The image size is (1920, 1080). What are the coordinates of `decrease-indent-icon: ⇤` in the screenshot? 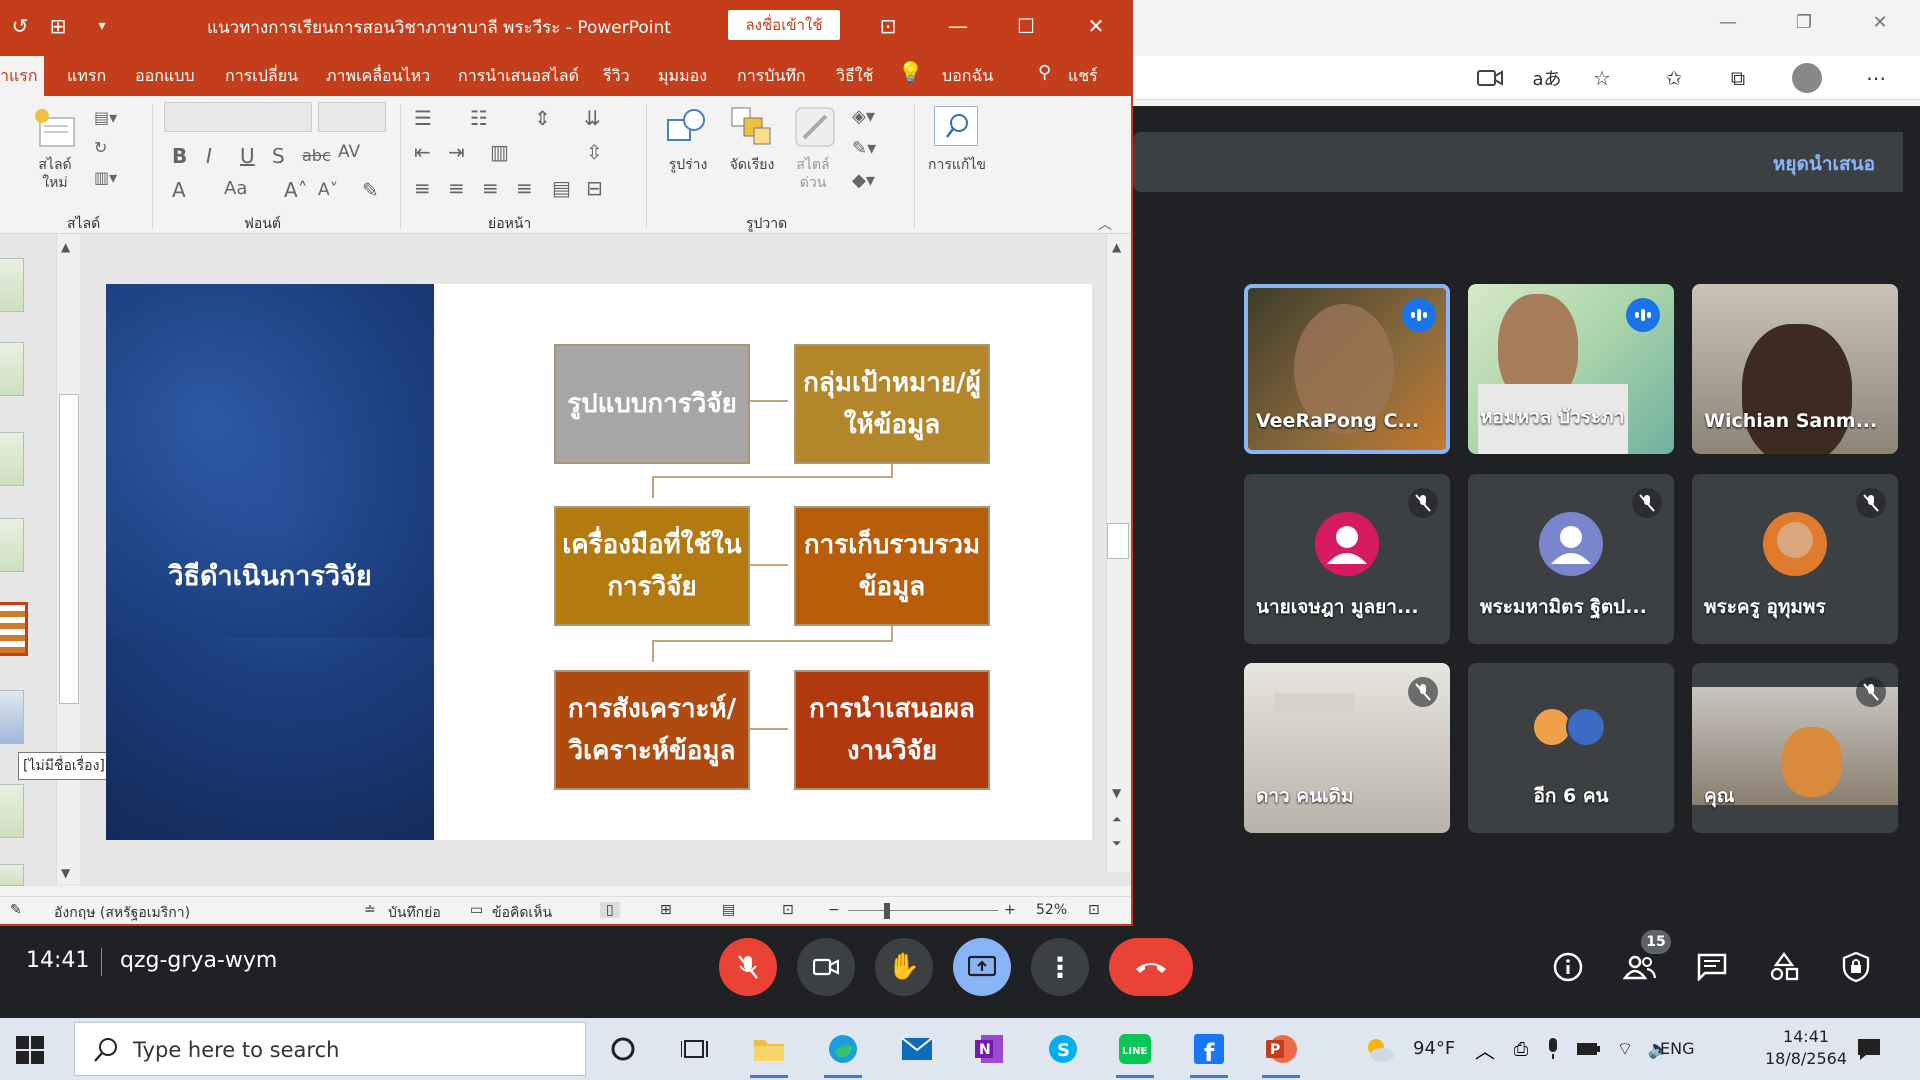 It's located at (422, 152).